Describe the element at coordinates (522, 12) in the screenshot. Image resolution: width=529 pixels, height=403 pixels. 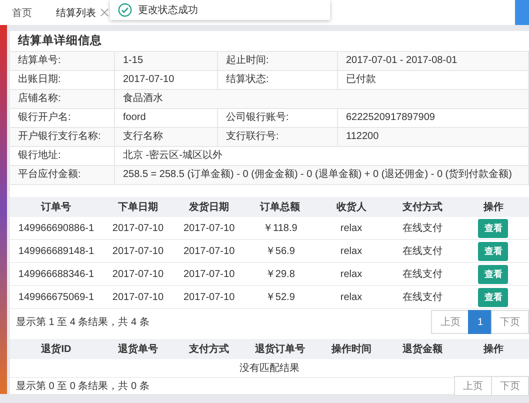
I see `side-panel-edge` at that location.